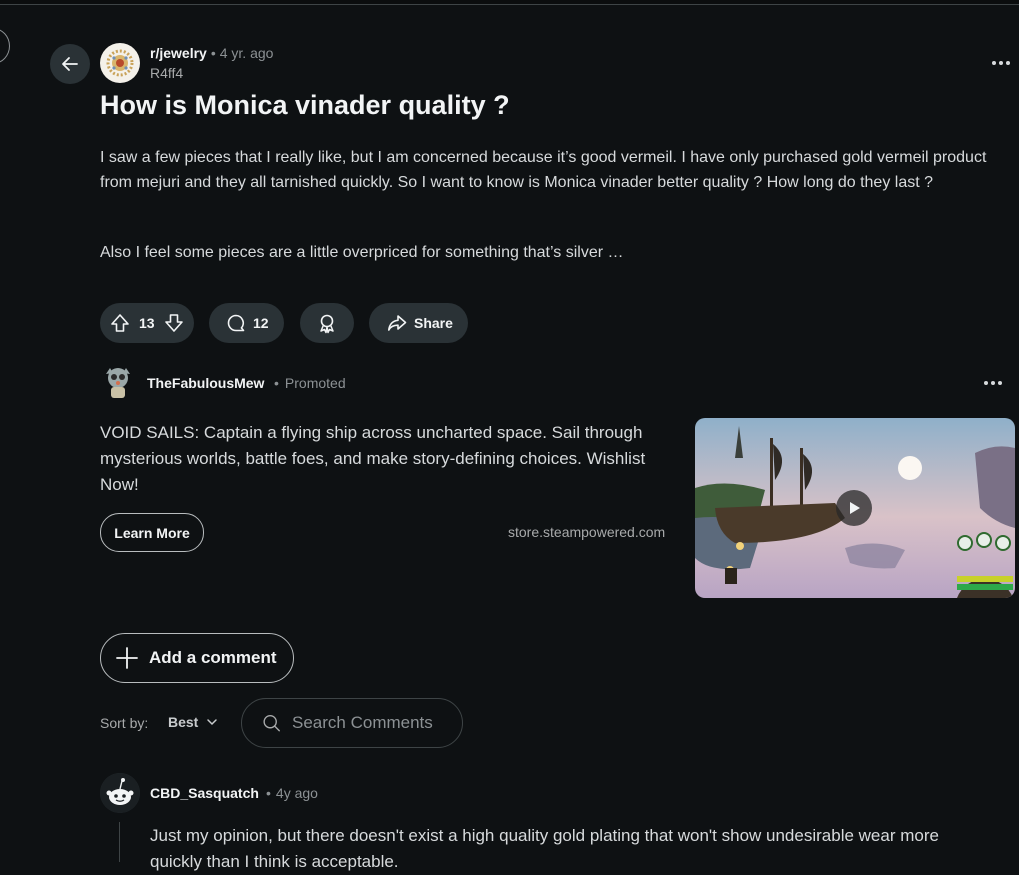  Describe the element at coordinates (246, 323) in the screenshot. I see `comments-button: 12` at that location.